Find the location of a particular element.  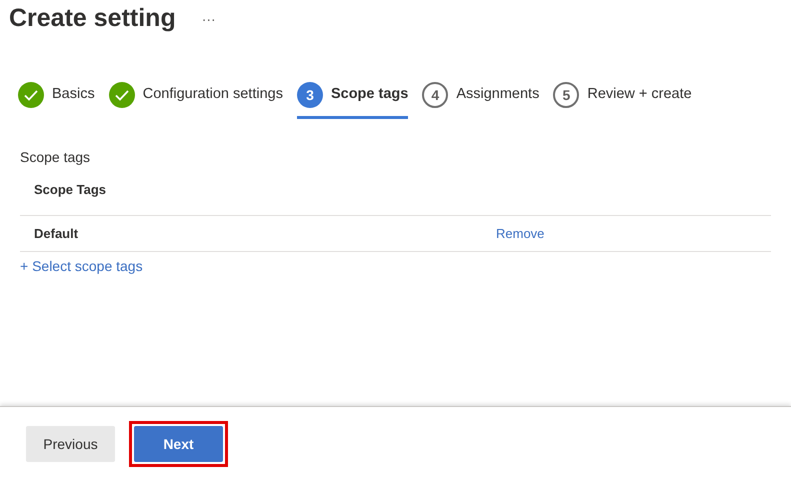

wizard-step-tab: 5 Review + create is located at coordinates (622, 100).